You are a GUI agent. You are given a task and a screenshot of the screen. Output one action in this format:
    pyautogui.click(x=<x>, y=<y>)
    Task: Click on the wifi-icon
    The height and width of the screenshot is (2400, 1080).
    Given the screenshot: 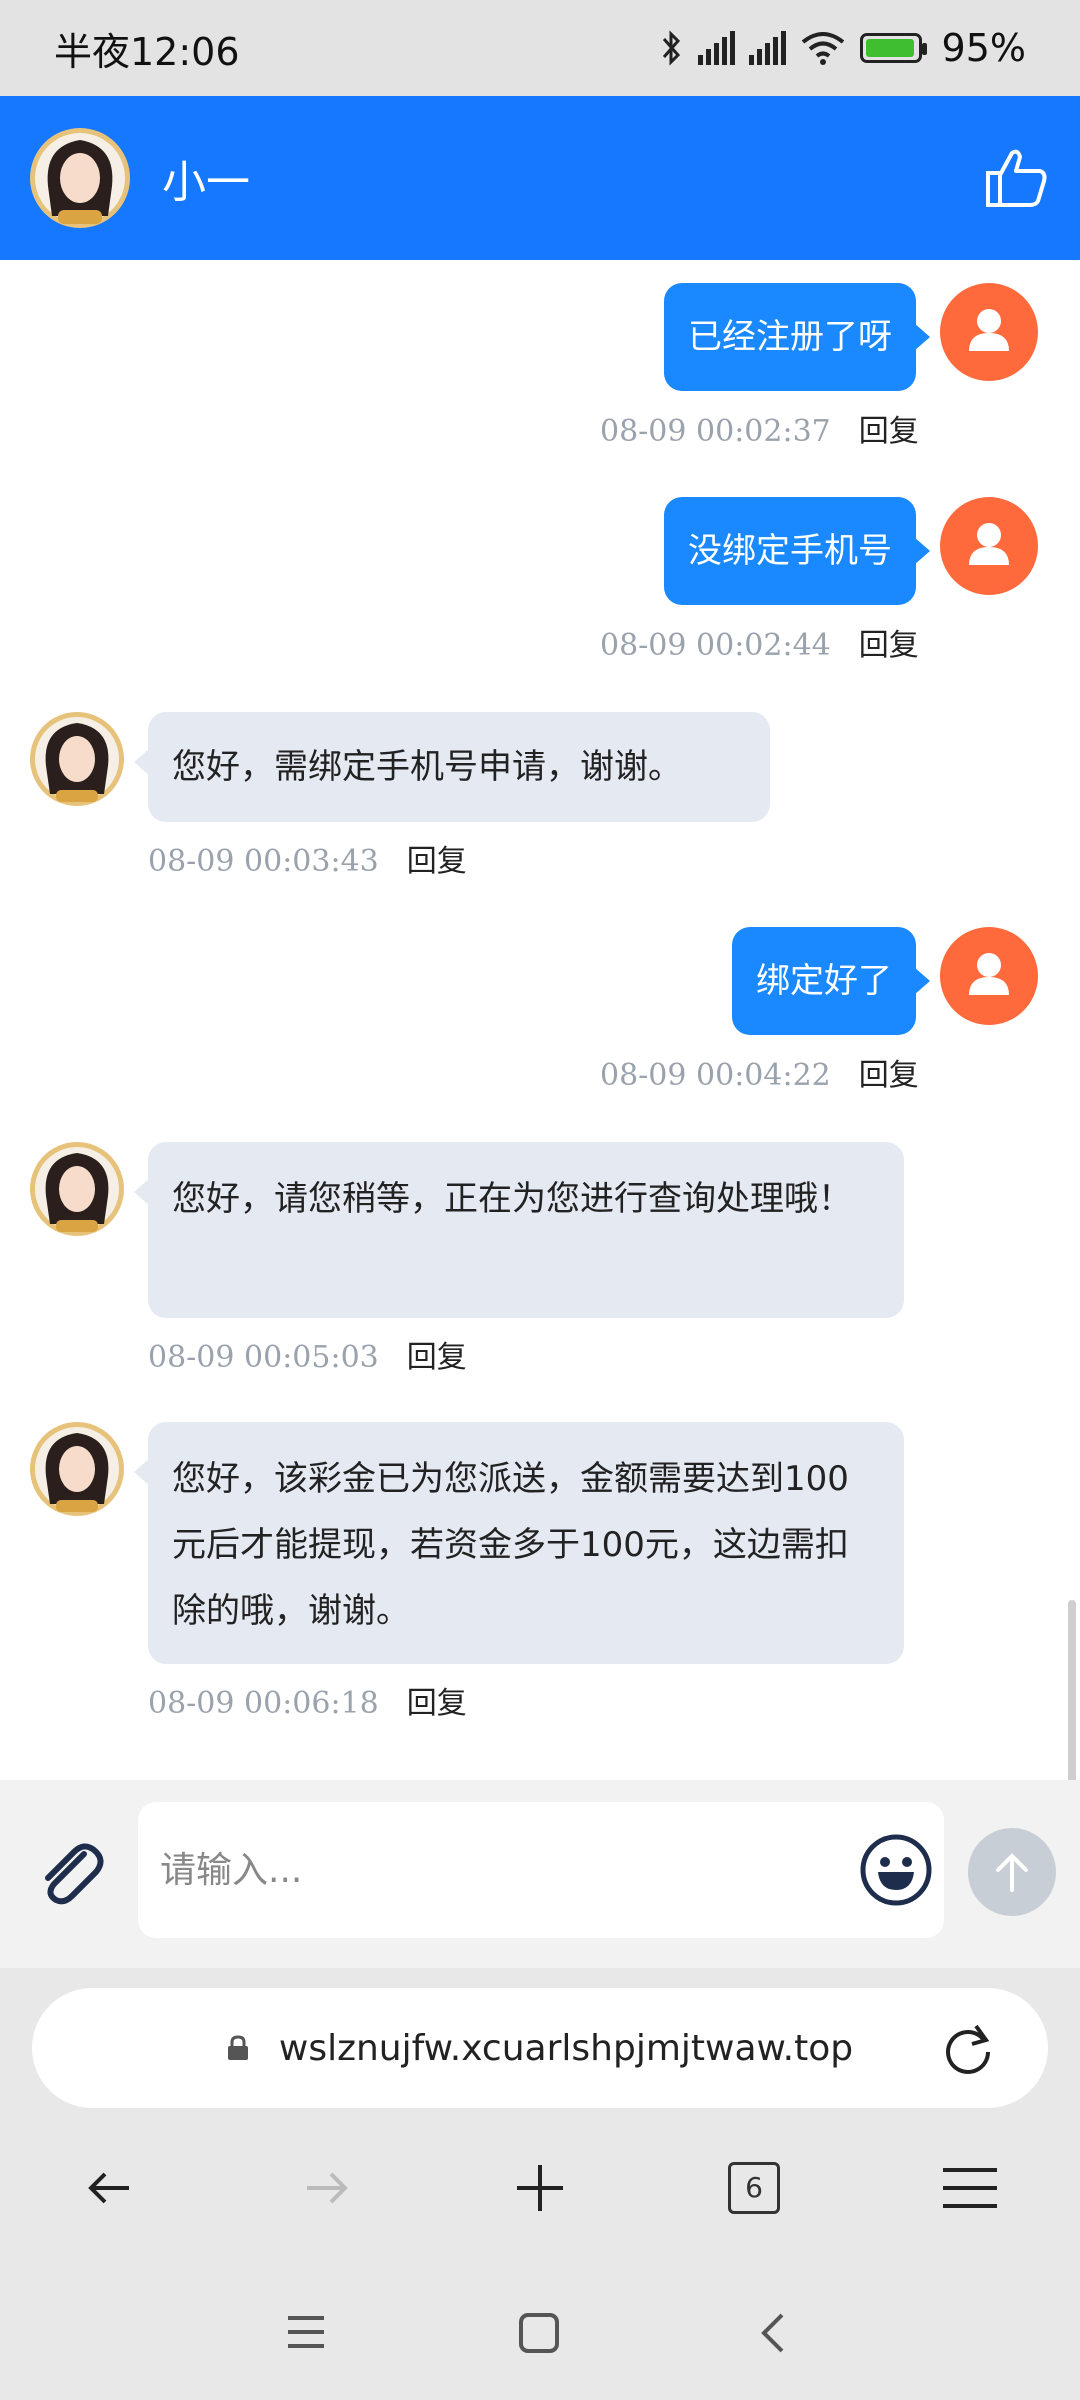 What is the action you would take?
    pyautogui.click(x=822, y=48)
    